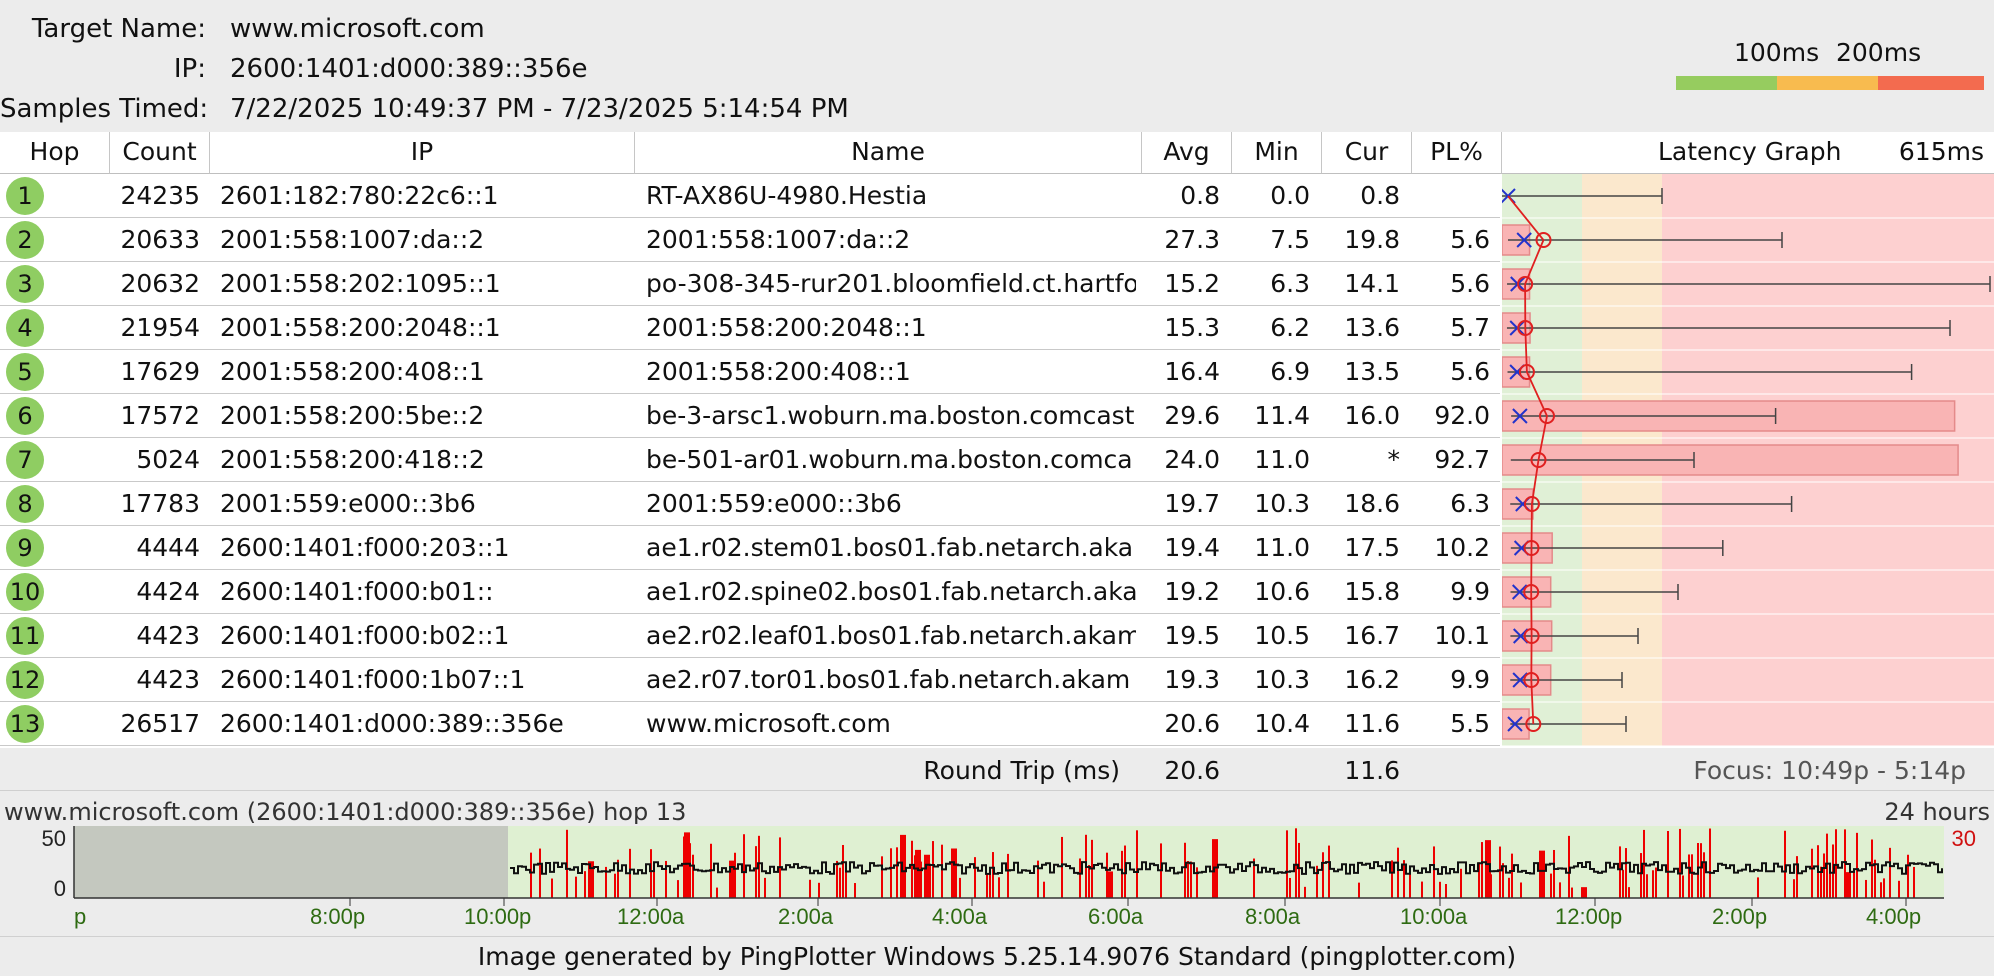  Describe the element at coordinates (1462, 635) in the screenshot. I see `hop-pl: 10.1` at that location.